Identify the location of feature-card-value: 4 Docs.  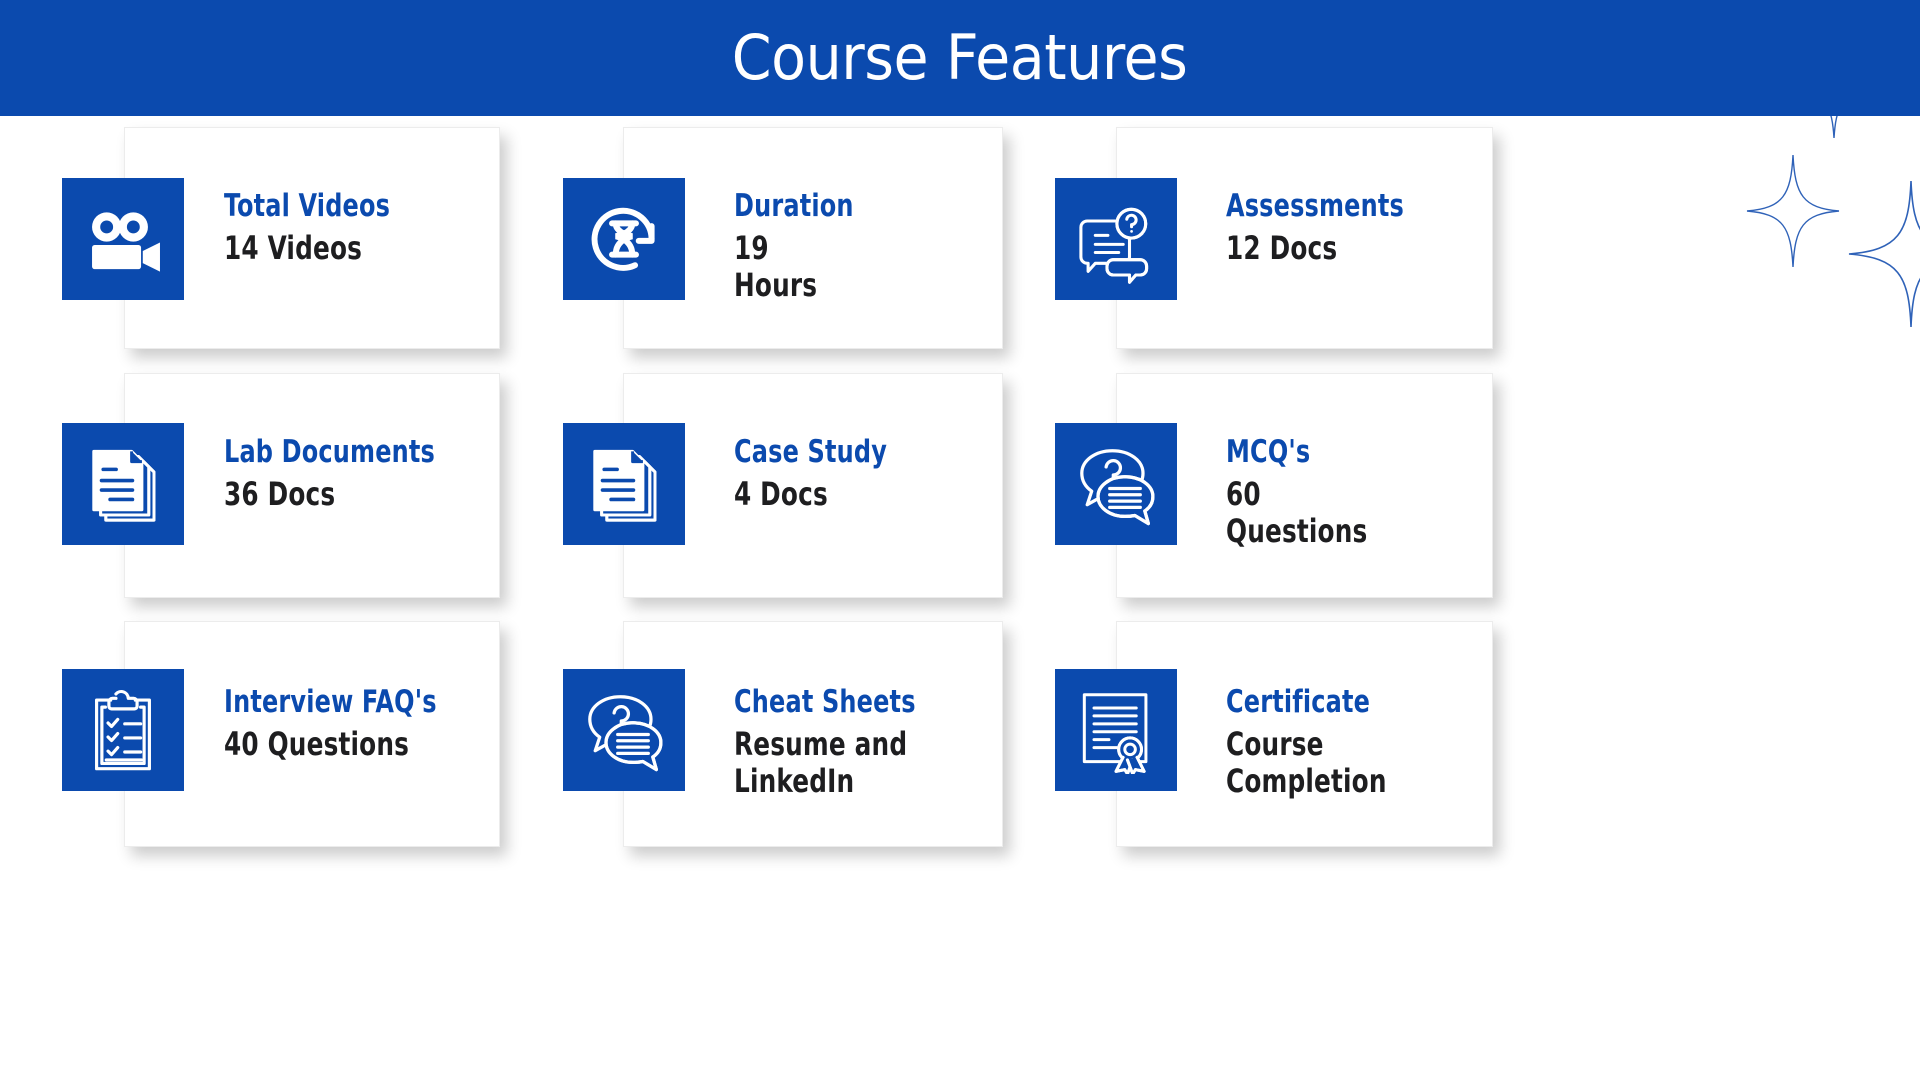
(781, 493).